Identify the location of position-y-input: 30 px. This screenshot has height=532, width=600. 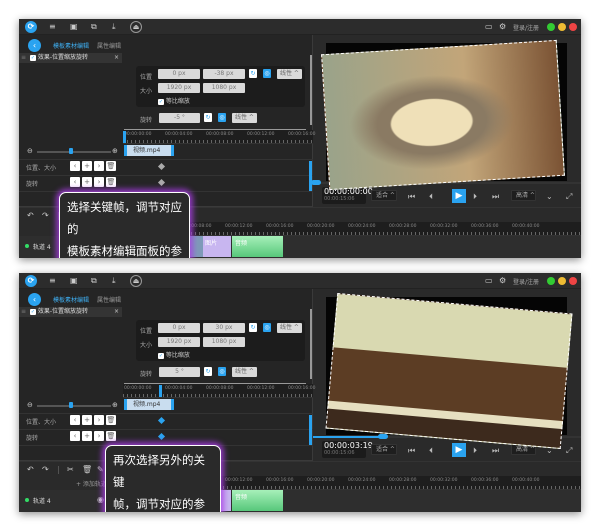
(224, 328).